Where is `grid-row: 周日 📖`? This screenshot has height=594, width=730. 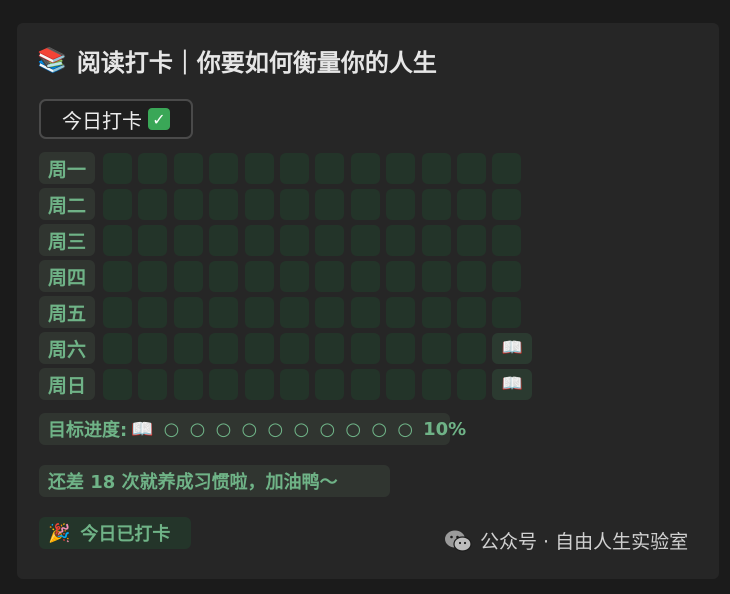 grid-row: 周日 📖 is located at coordinates (289, 384).